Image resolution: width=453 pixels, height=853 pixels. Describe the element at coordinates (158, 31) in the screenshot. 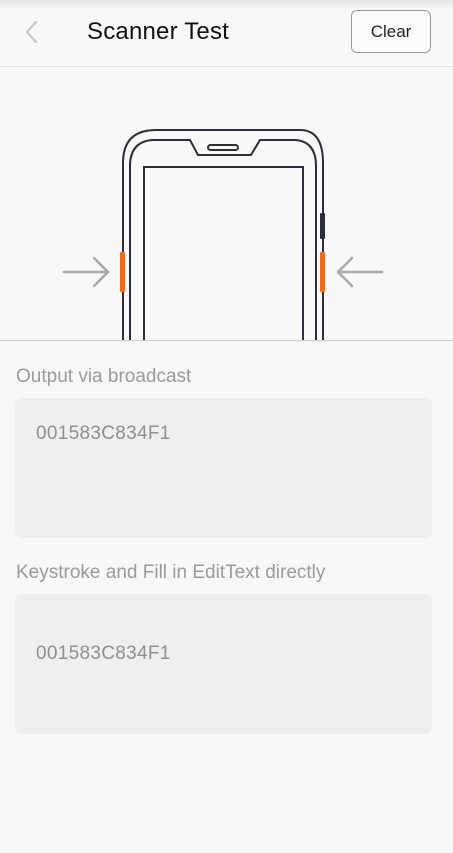

I see `page-title: Scanner Test` at that location.